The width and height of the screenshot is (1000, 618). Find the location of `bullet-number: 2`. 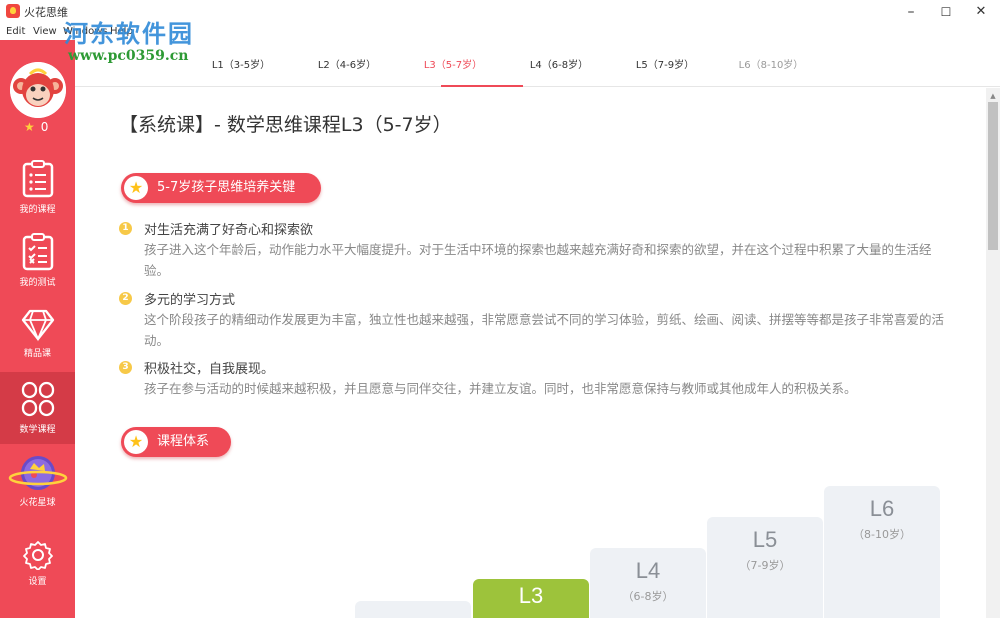

bullet-number: 2 is located at coordinates (125, 298).